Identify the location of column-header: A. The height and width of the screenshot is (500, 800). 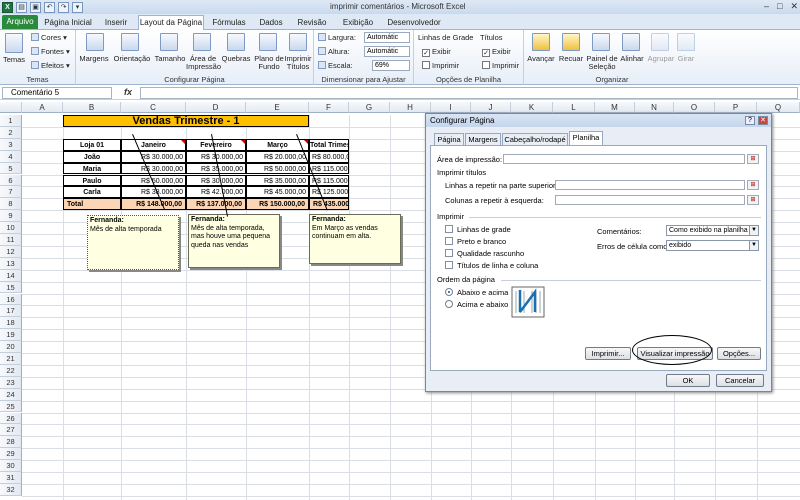
(42, 107).